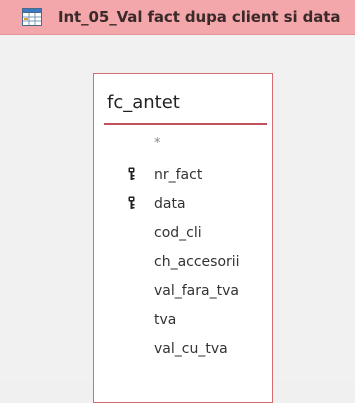 This screenshot has height=403, width=355. What do you see at coordinates (196, 291) in the screenshot?
I see `field-name: val_fara_tva` at bounding box center [196, 291].